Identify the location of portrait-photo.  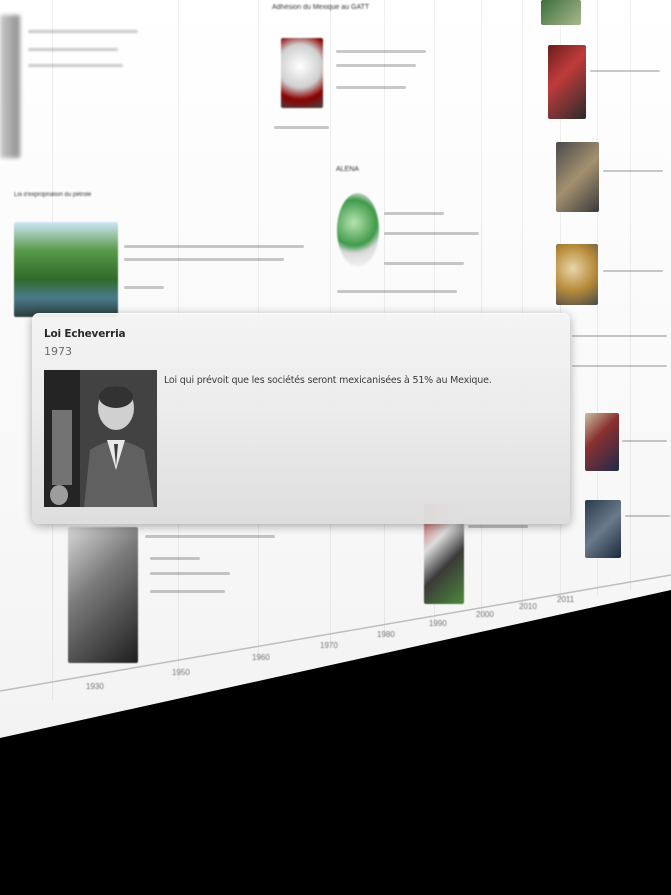
(100, 438).